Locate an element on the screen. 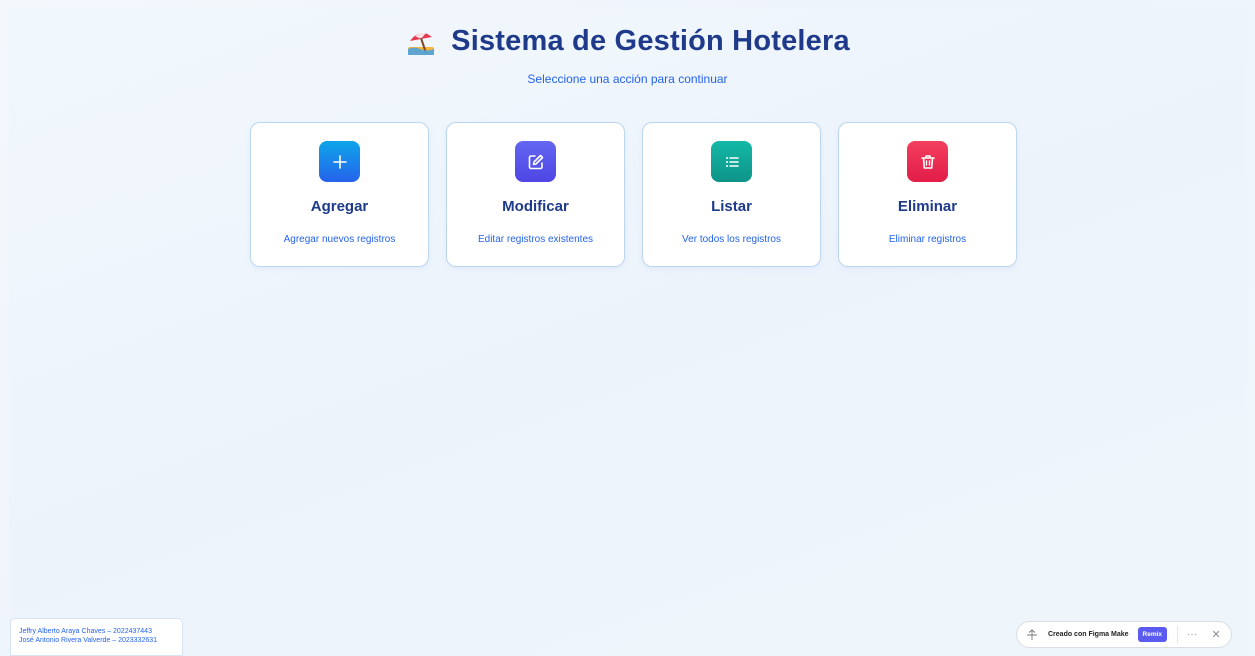 This screenshot has width=1255, height=656. badge-divider is located at coordinates (1178, 634).